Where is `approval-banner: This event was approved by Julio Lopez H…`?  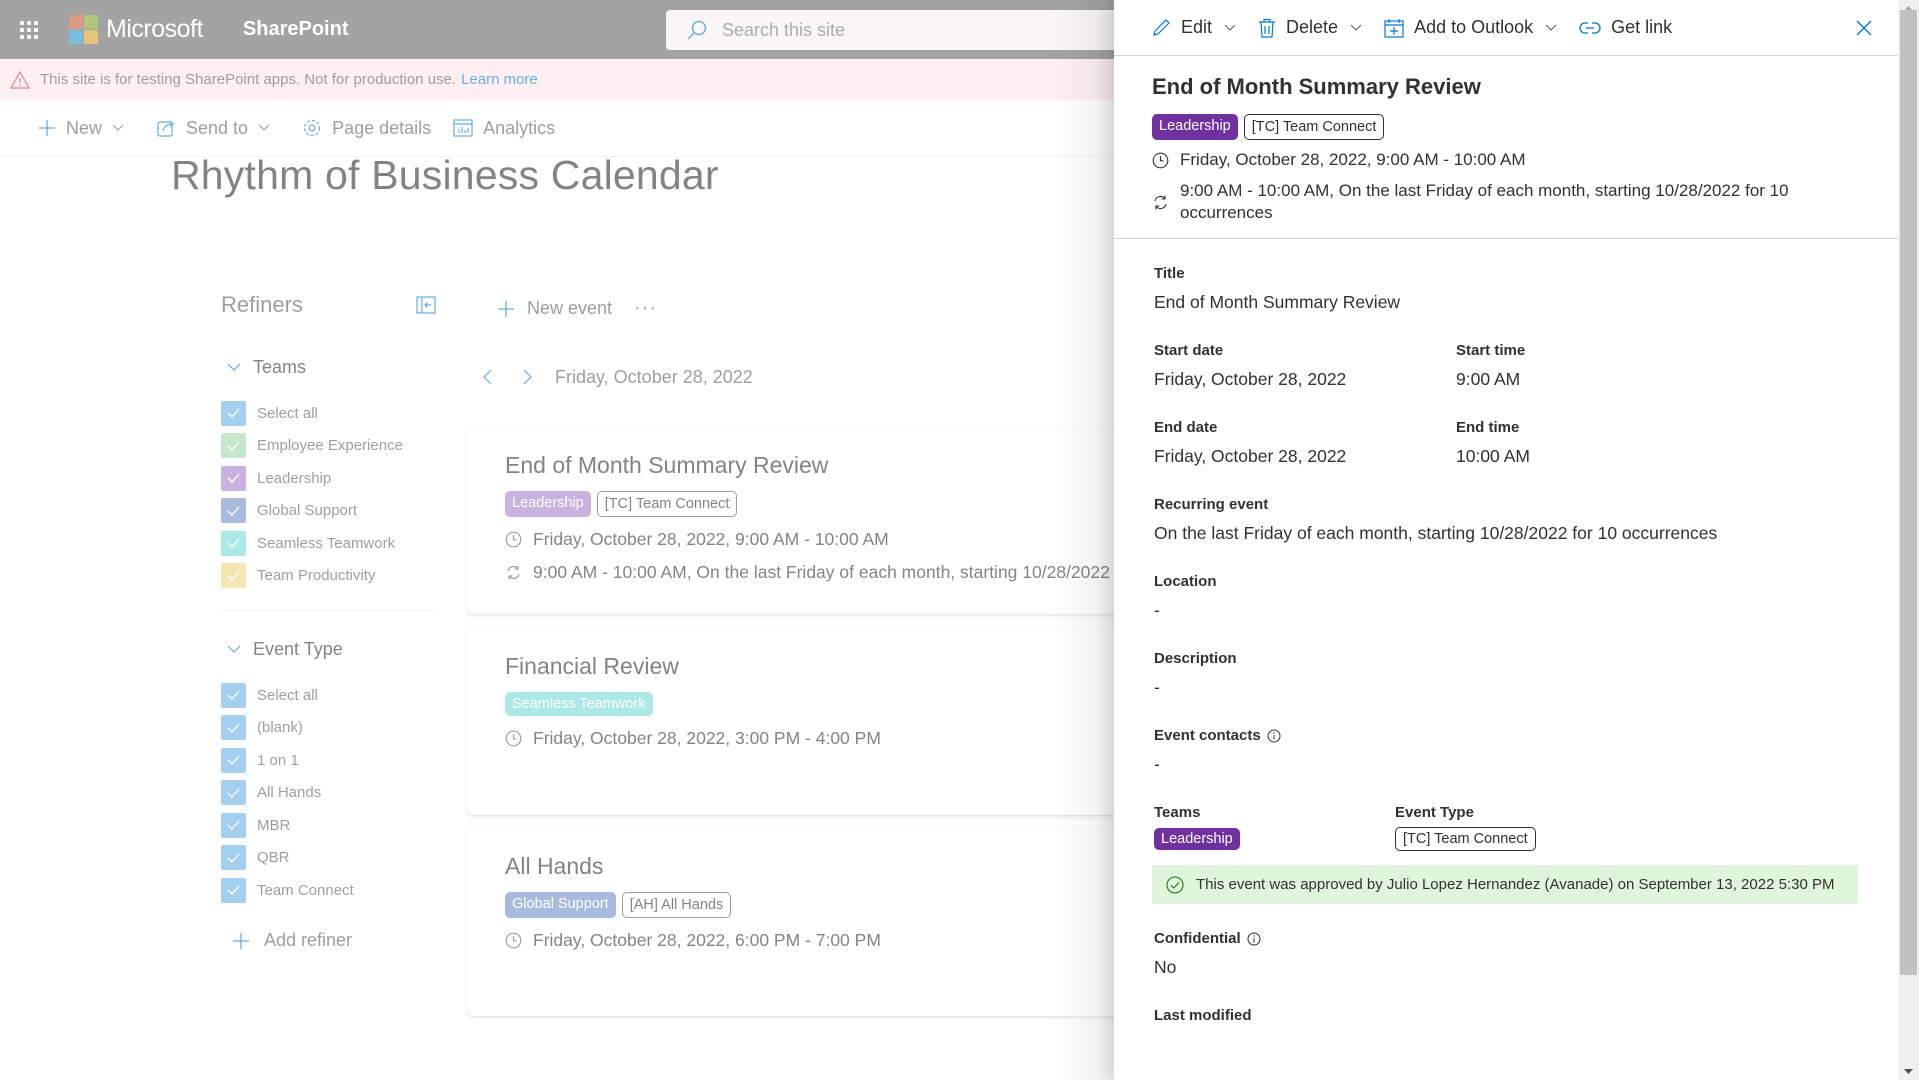 approval-banner: This event was approved by Julio Lopez H… is located at coordinates (1505, 884).